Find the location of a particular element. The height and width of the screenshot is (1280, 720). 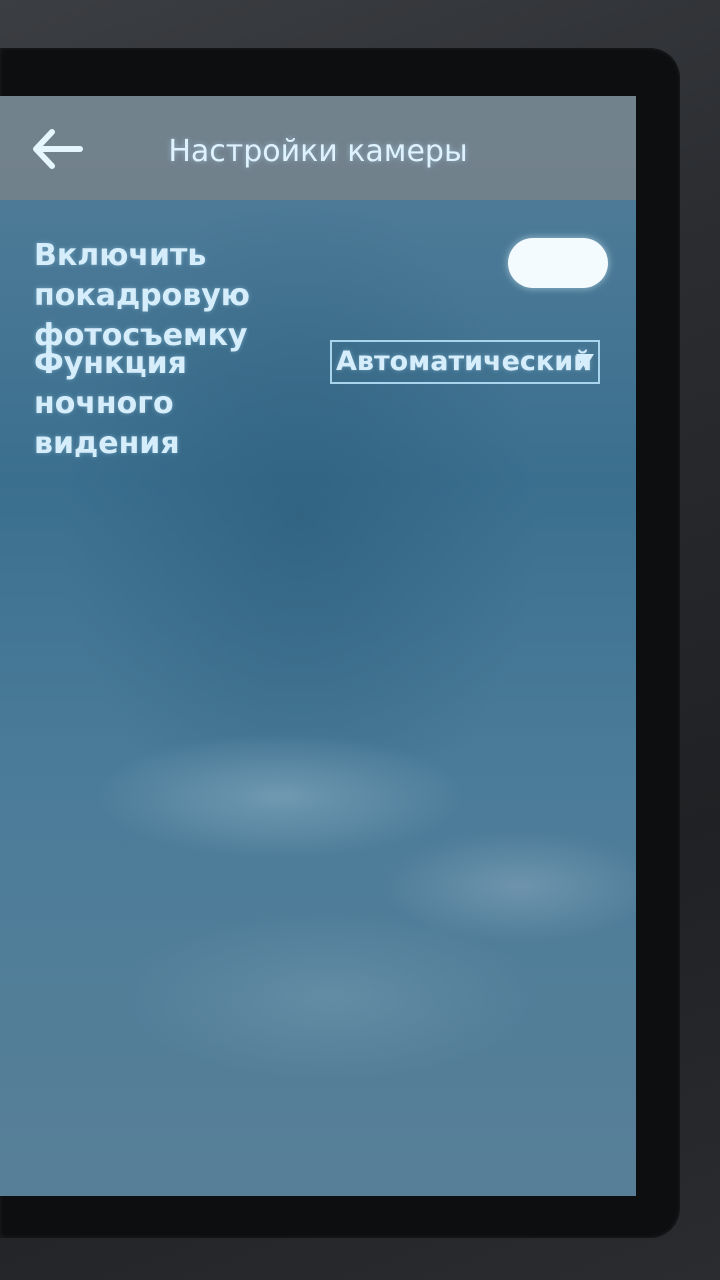

dropdown-caret-icon is located at coordinates (585, 361).